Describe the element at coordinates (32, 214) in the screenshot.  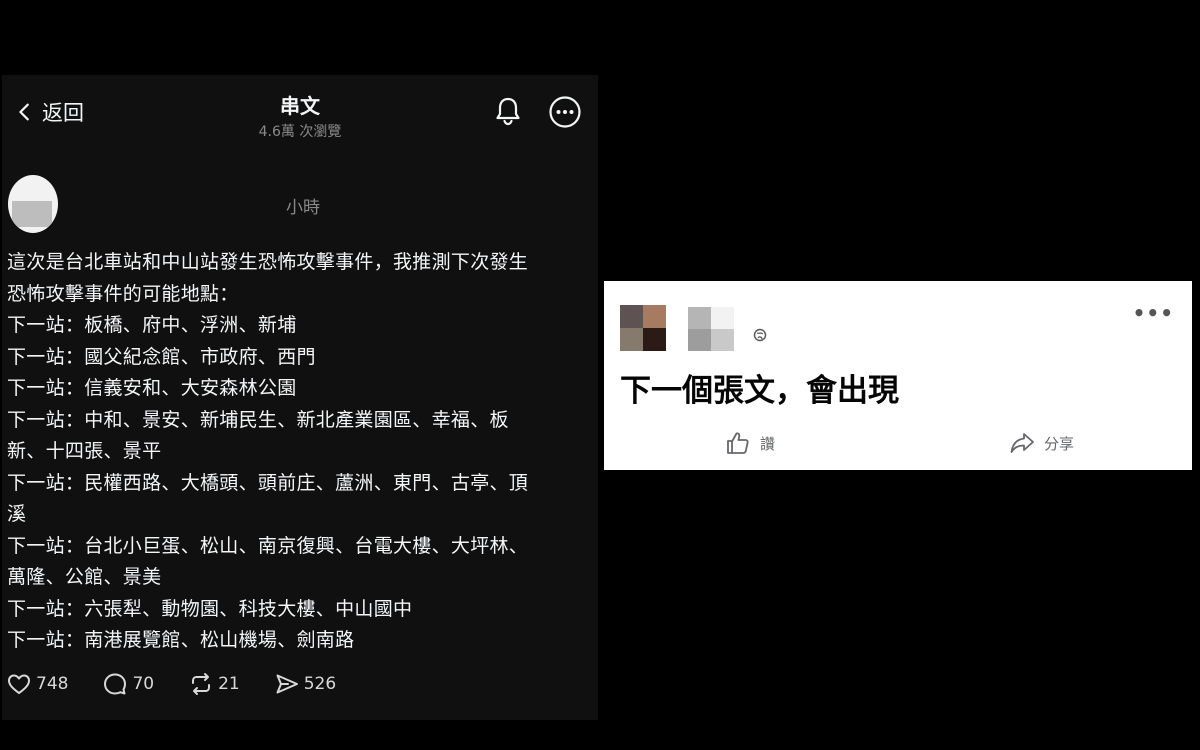
I see `avatar-blur` at that location.